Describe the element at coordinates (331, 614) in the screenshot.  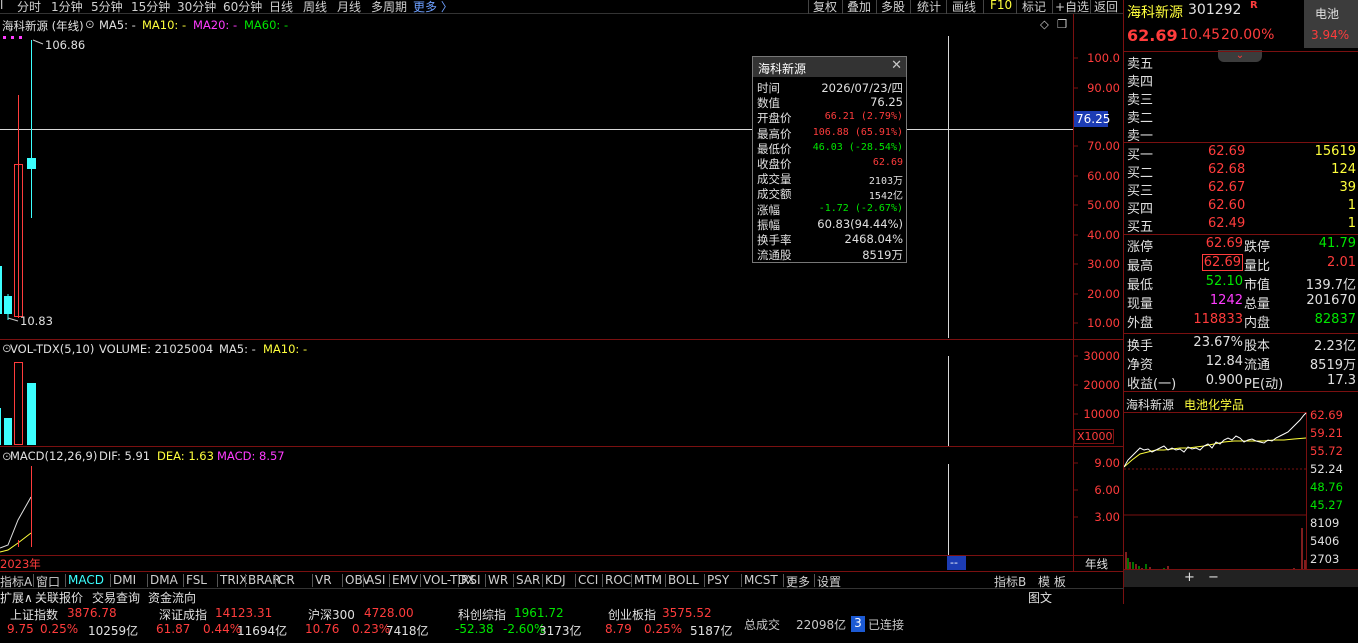
I see `index-name: 沪深300` at that location.